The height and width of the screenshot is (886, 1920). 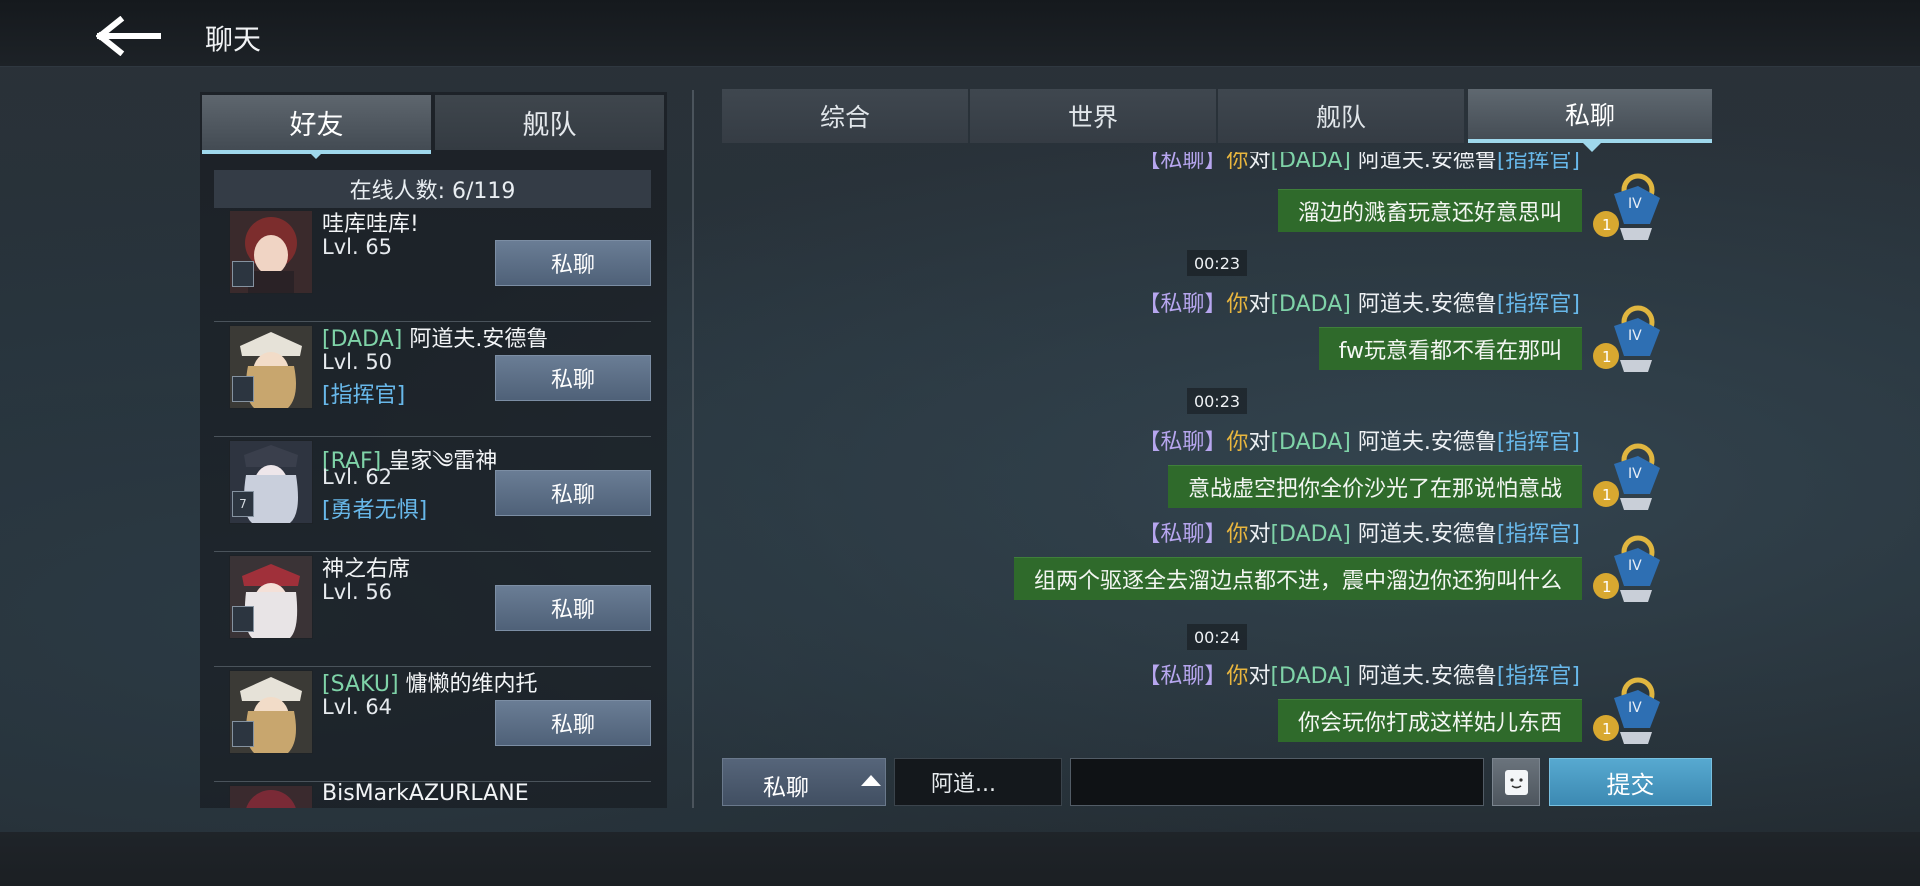 I want to click on chevron-up-icon, so click(x=871, y=780).